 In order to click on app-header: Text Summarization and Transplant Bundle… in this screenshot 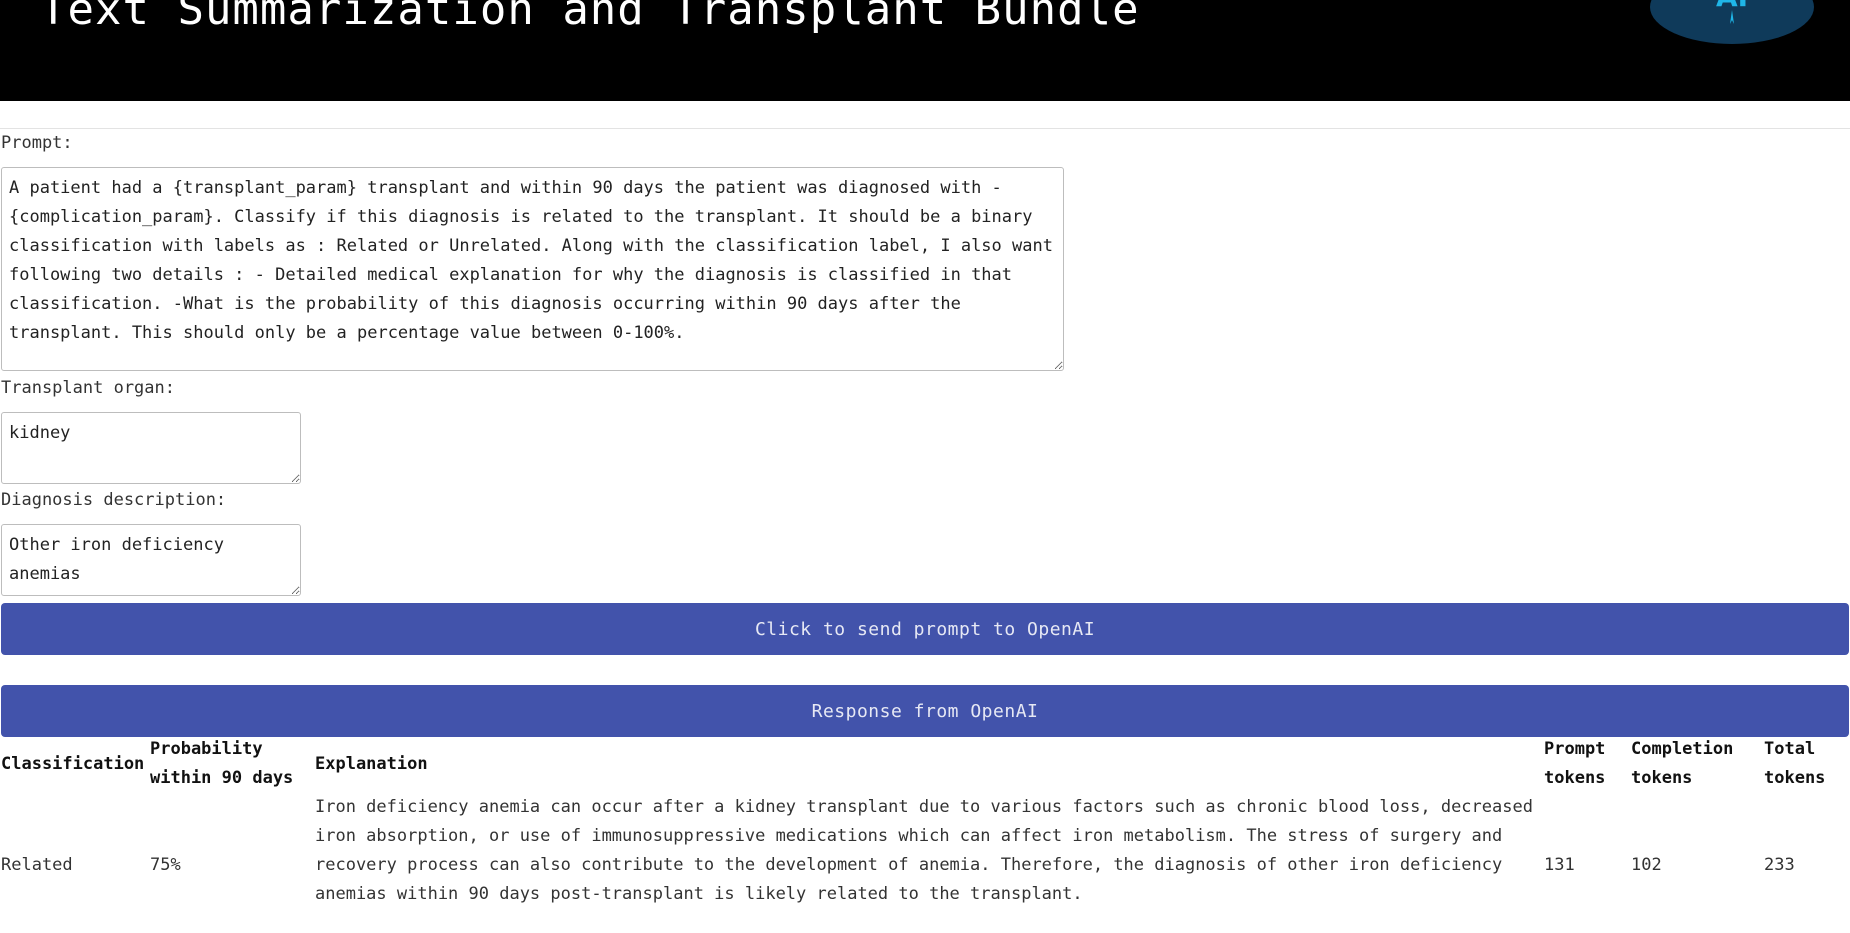, I will do `click(925, 50)`.